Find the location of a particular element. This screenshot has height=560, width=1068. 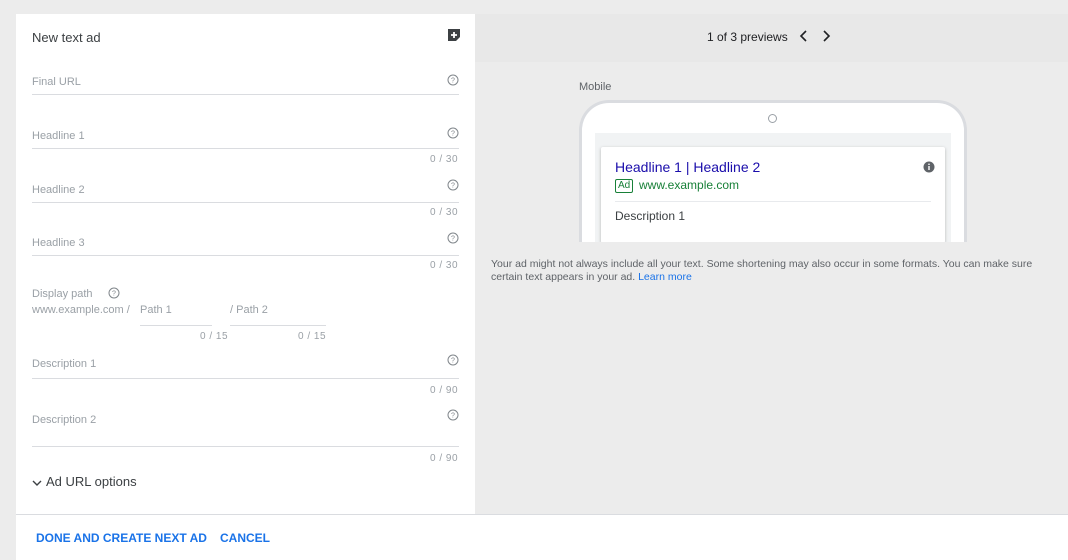

info-icon is located at coordinates (929, 167).